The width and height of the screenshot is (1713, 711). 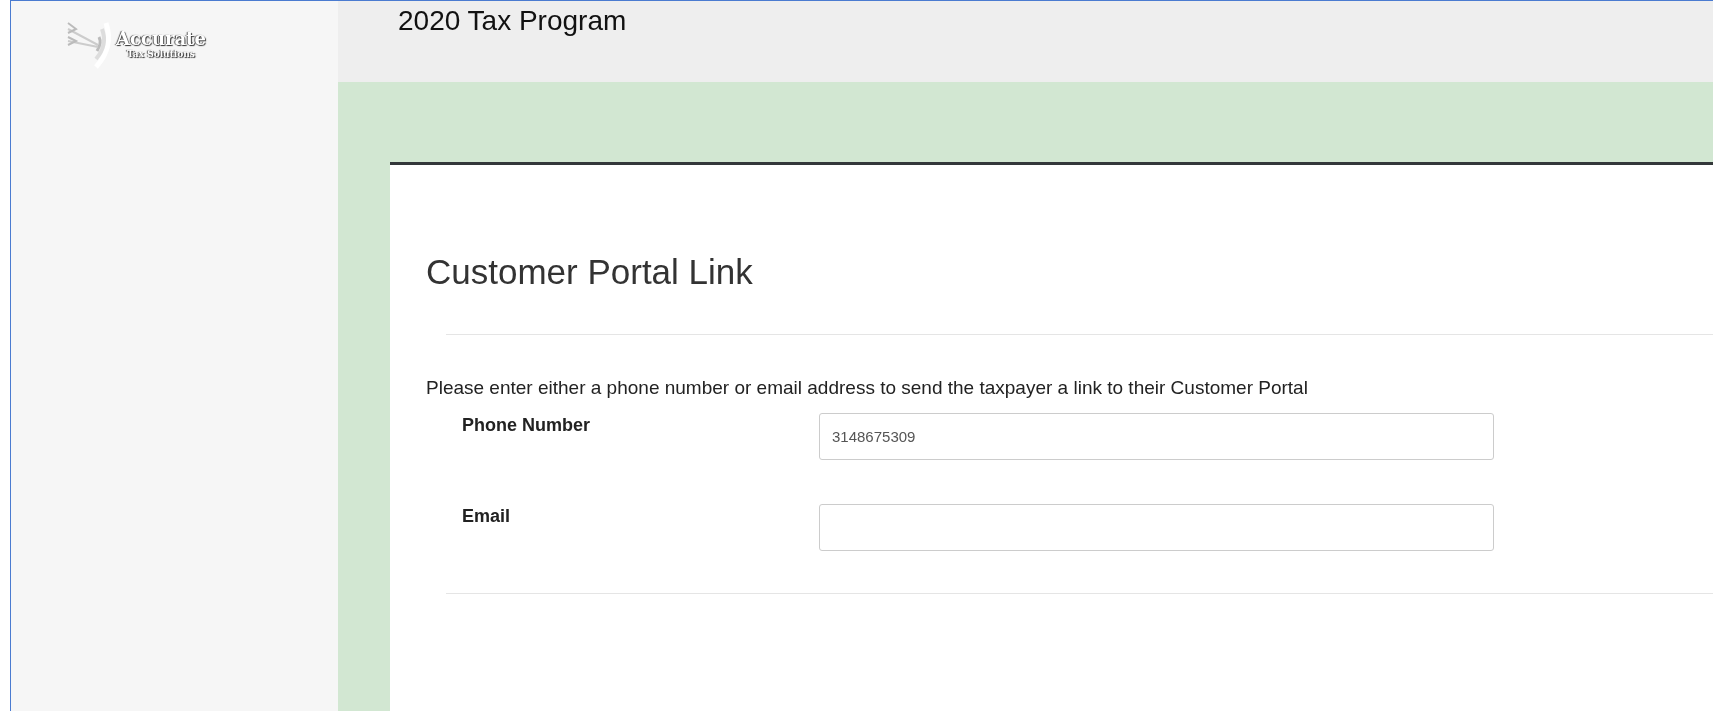 What do you see at coordinates (590, 271) in the screenshot?
I see `card-title: Customer Portal Link` at bounding box center [590, 271].